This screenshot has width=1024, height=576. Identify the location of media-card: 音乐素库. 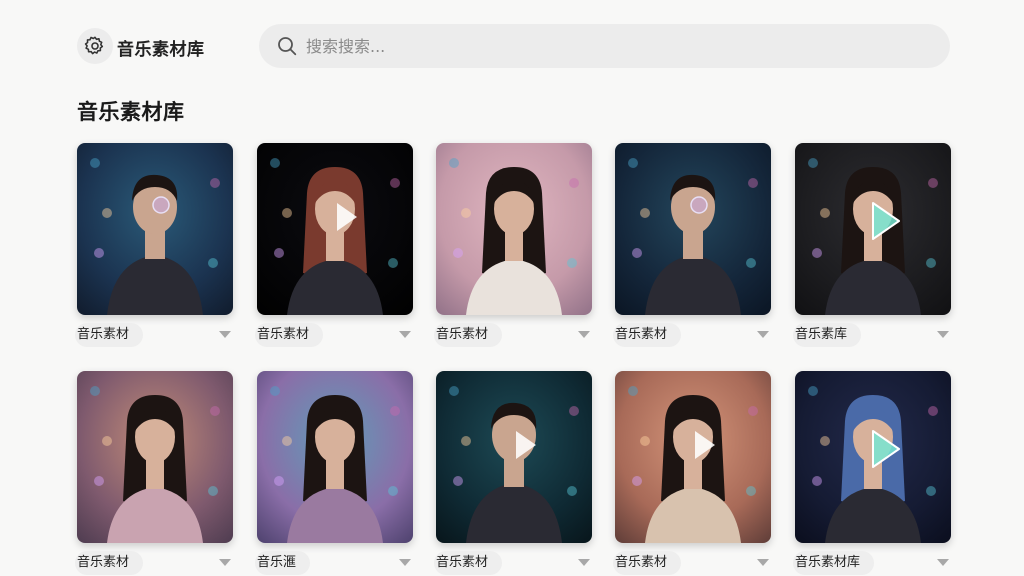
(872, 245).